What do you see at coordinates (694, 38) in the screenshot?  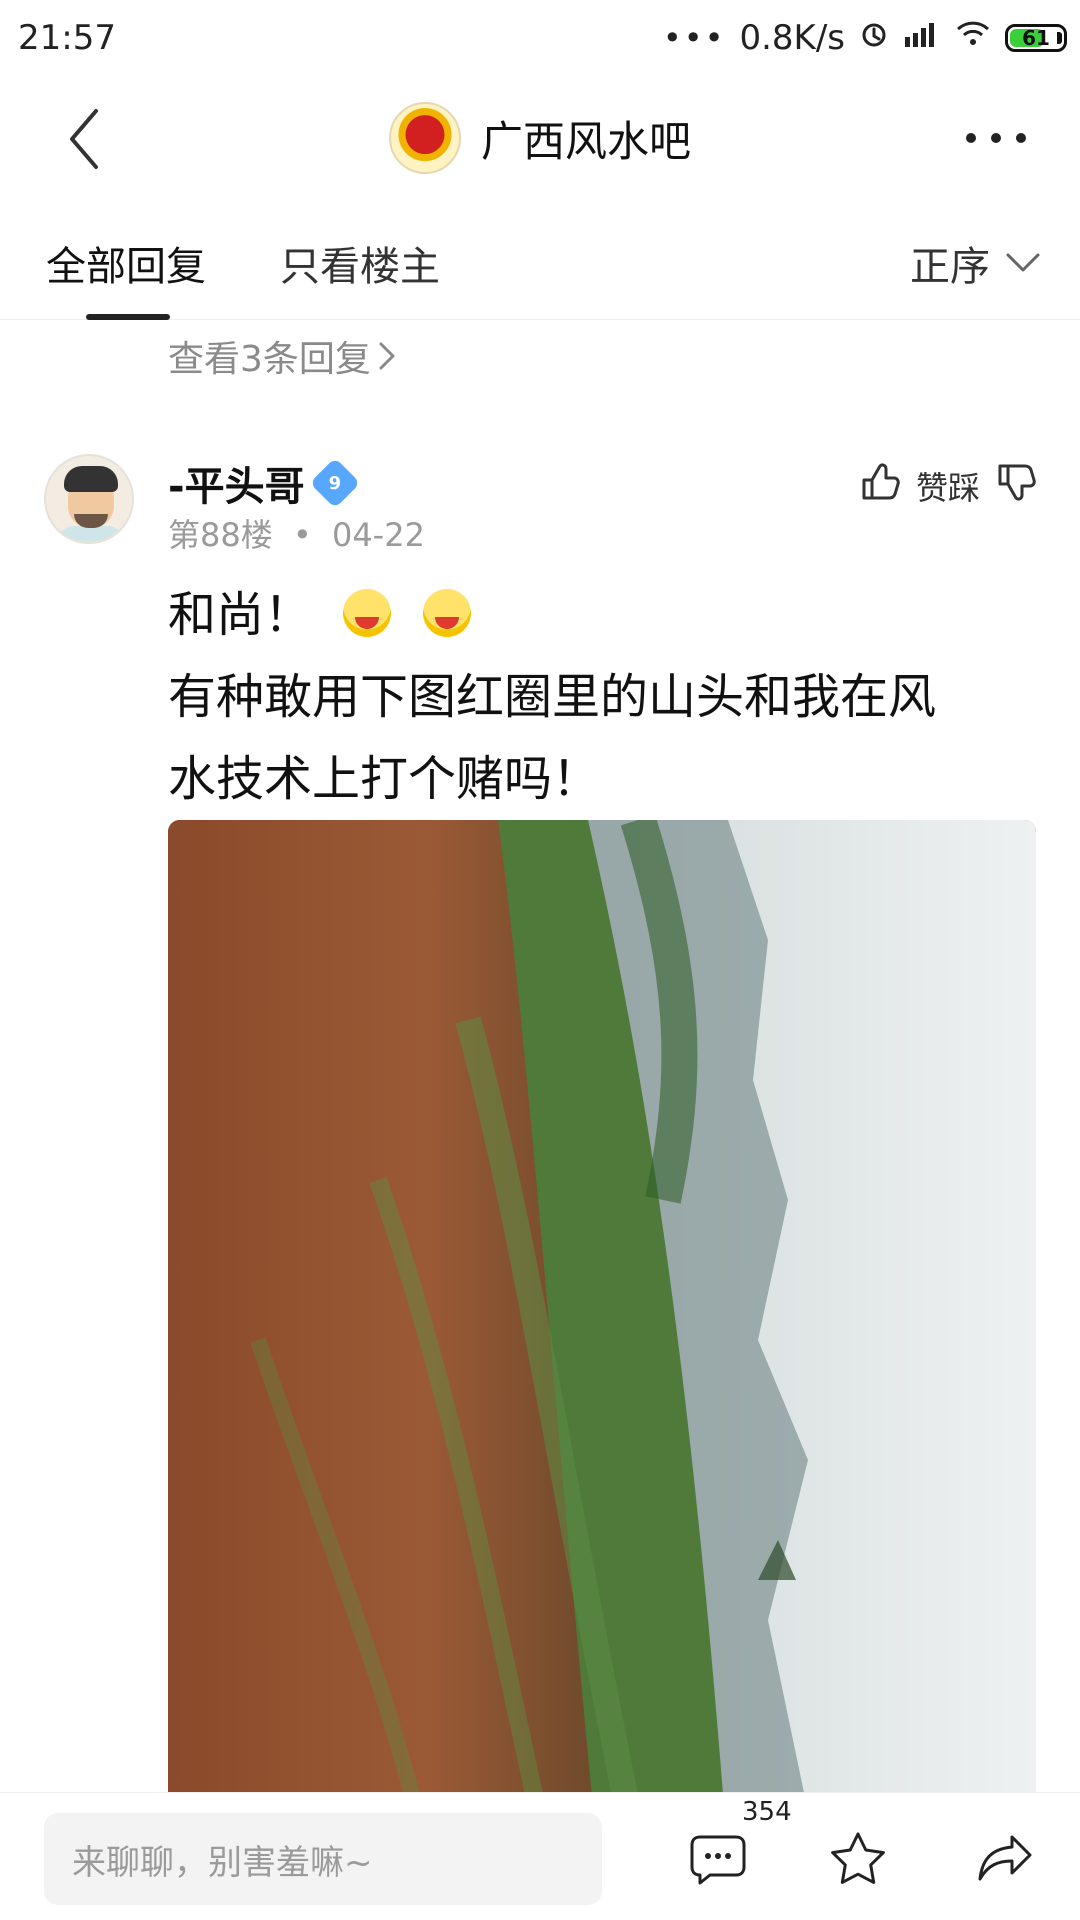 I see `more-dots-icon: •••` at bounding box center [694, 38].